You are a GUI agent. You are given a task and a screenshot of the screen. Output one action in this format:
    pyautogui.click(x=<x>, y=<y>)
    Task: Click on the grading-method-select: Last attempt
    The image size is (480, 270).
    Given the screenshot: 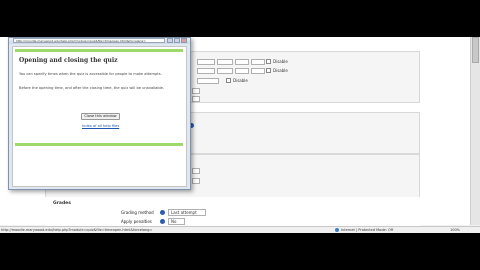 What is the action you would take?
    pyautogui.click(x=187, y=212)
    